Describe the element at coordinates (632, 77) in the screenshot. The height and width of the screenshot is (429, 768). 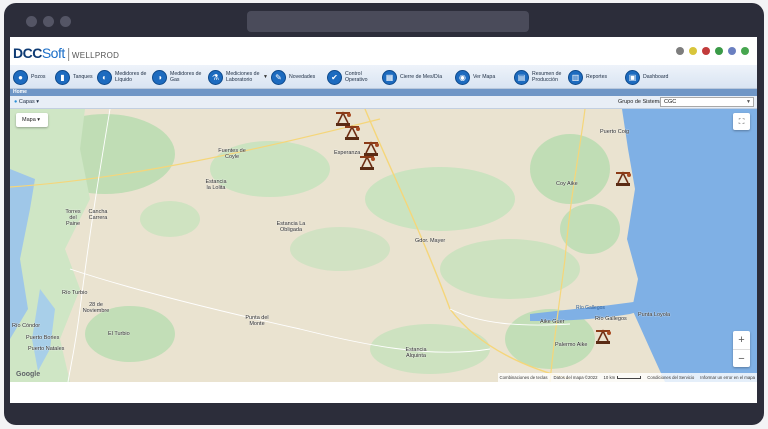
I see `dashboard-icon: ▣` at that location.